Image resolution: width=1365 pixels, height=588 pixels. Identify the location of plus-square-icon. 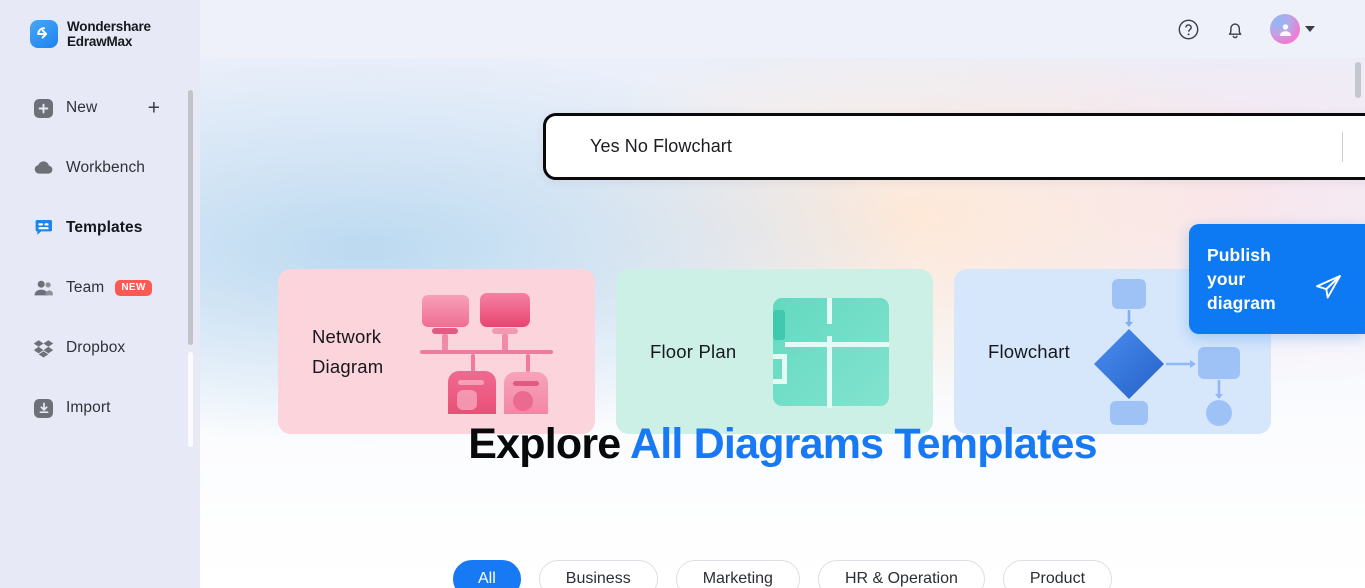
(43, 108).